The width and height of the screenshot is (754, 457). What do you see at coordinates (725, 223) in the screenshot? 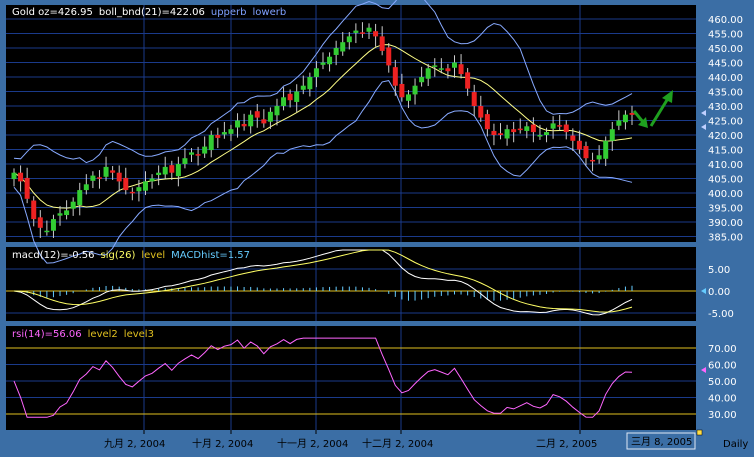
I see `y-tick-label: 390.00` at bounding box center [725, 223].